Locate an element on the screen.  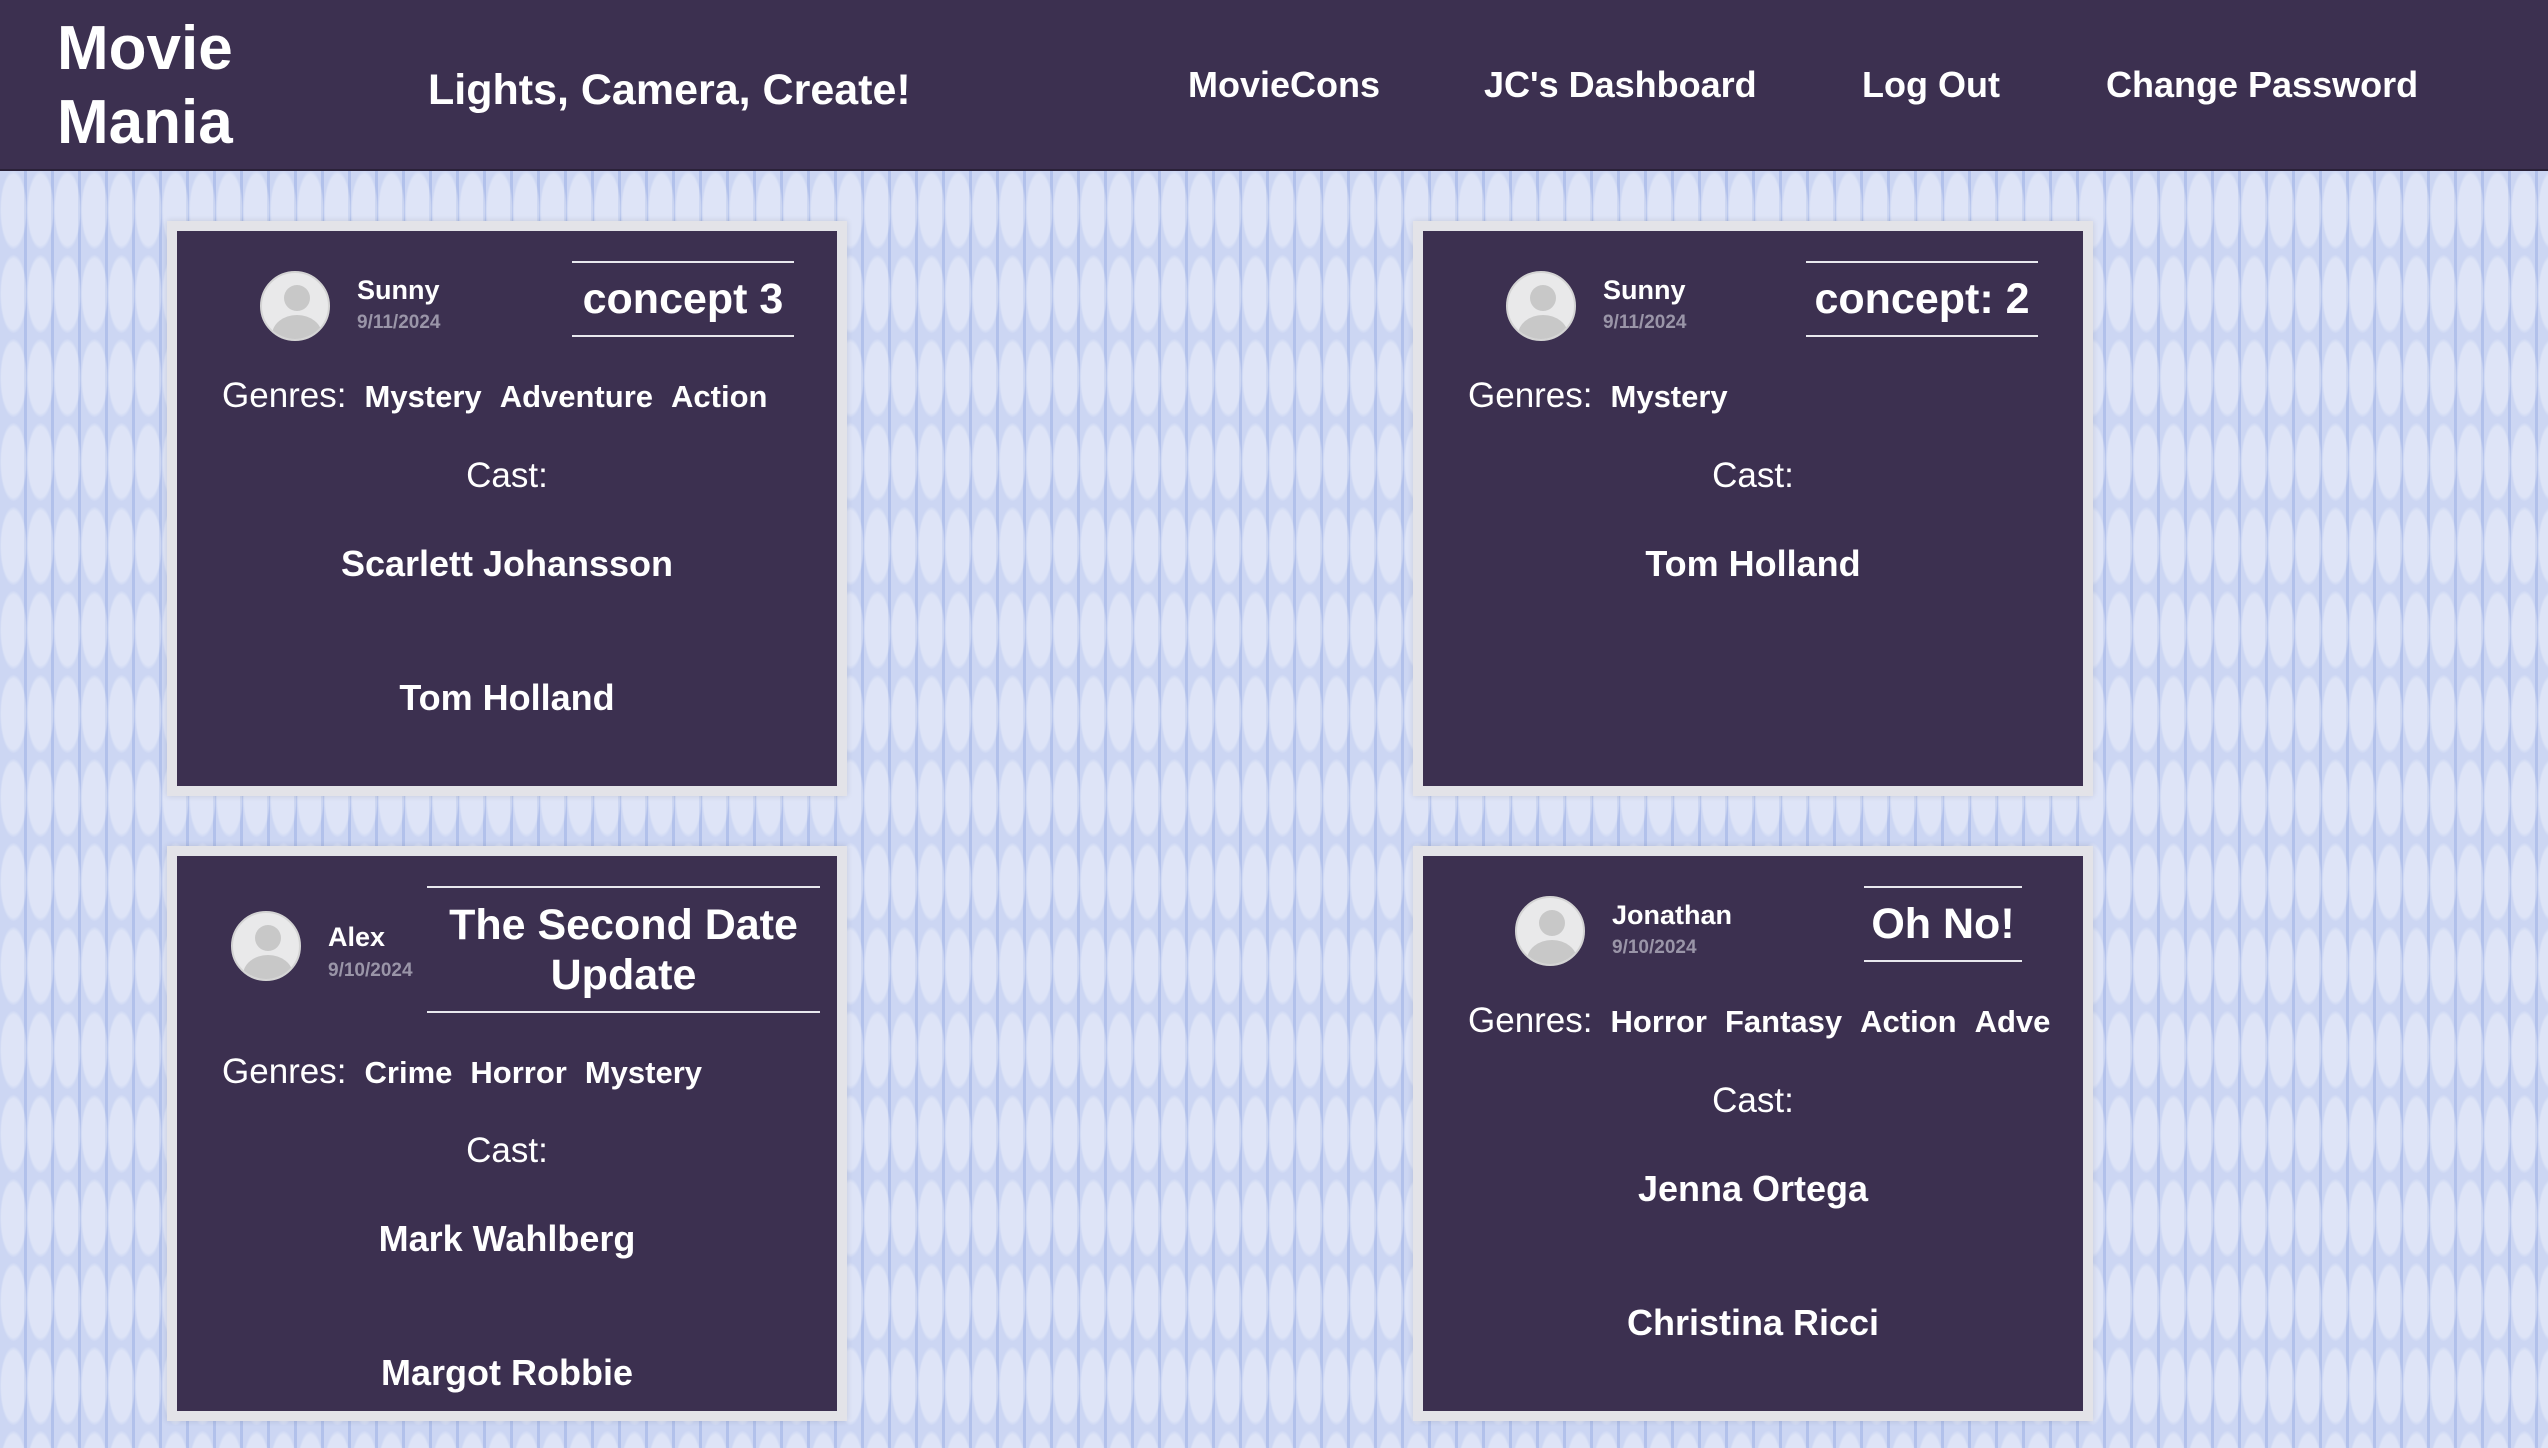
card-author: Alex is located at coordinates (357, 937).